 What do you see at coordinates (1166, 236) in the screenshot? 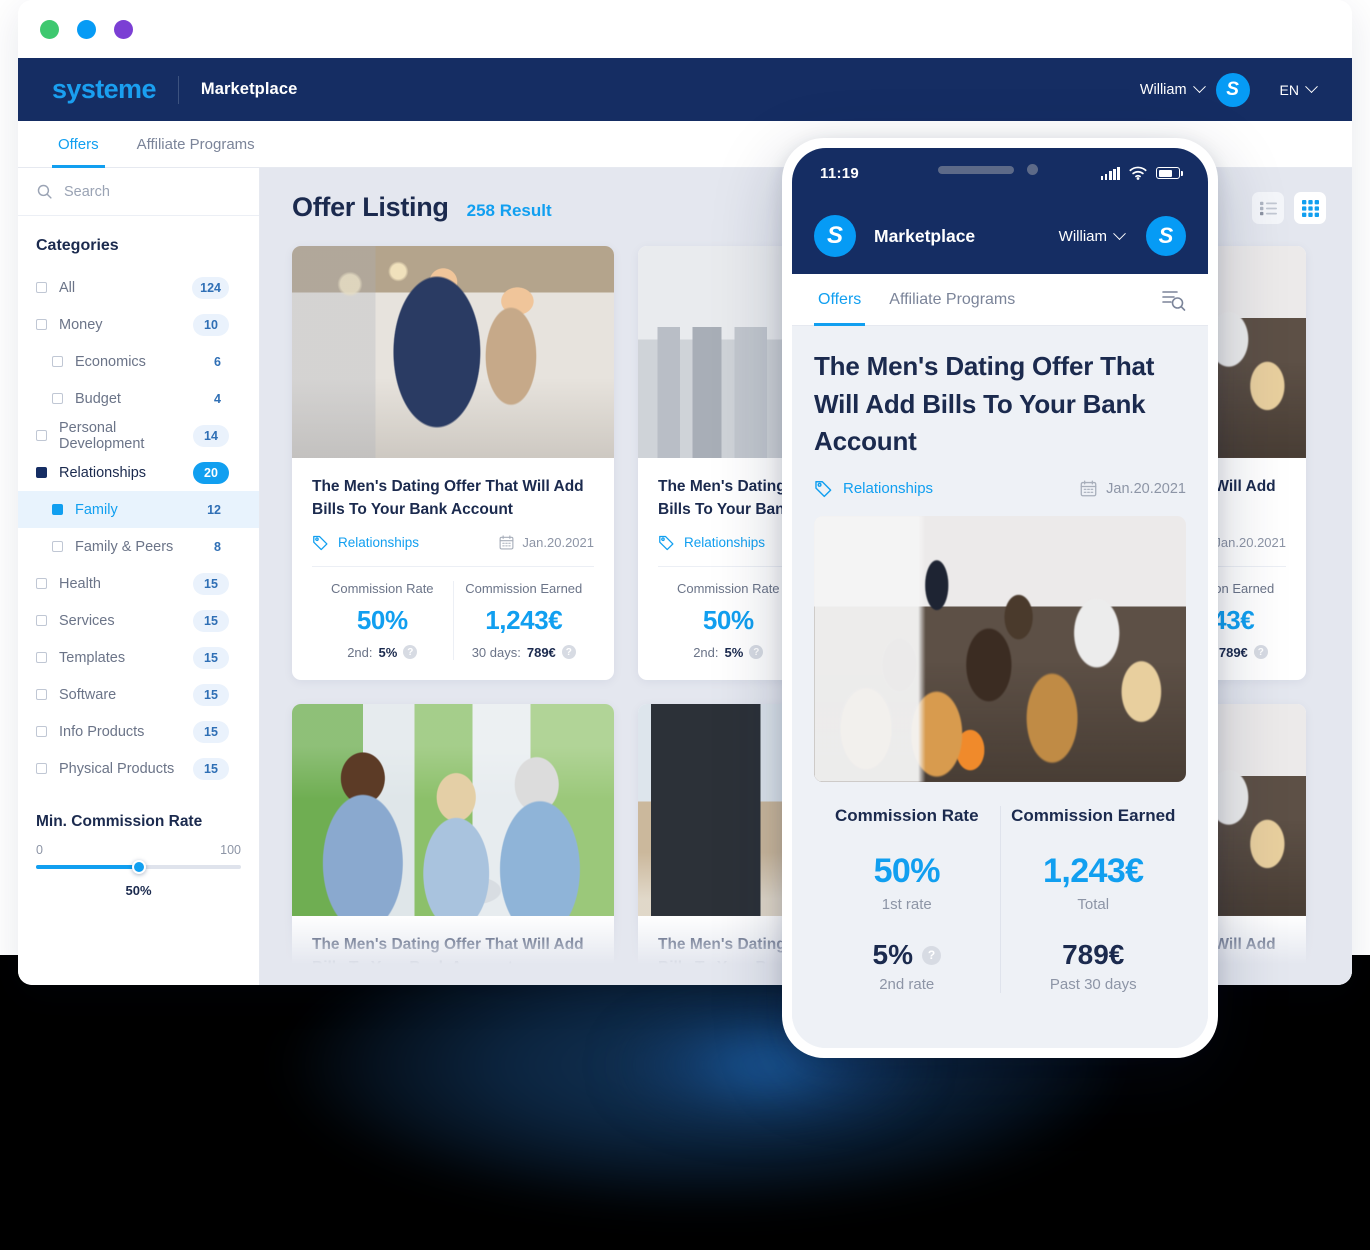
I see `phone-avatar: S` at bounding box center [1166, 236].